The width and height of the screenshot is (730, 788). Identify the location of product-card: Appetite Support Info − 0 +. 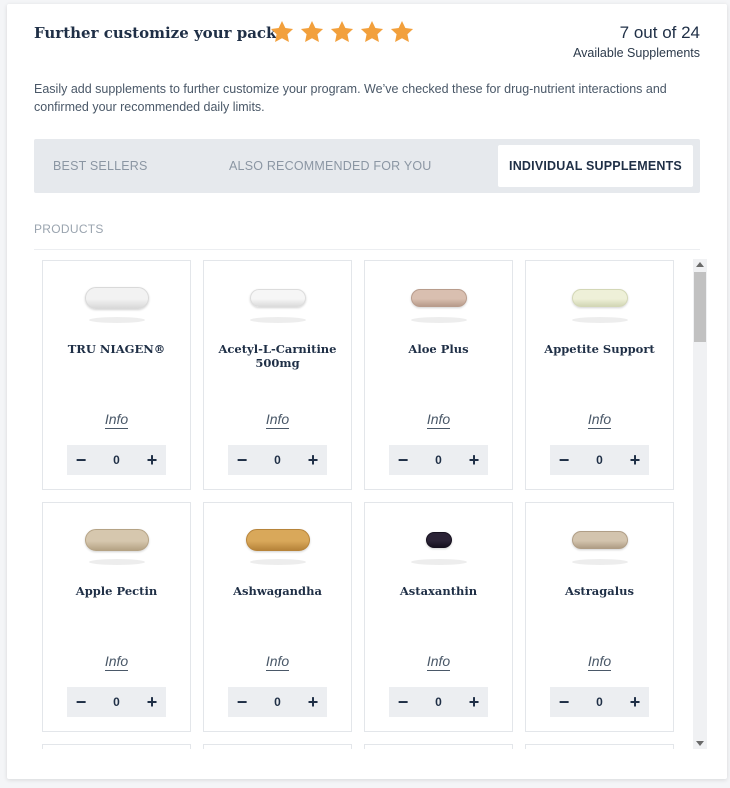
(599, 375).